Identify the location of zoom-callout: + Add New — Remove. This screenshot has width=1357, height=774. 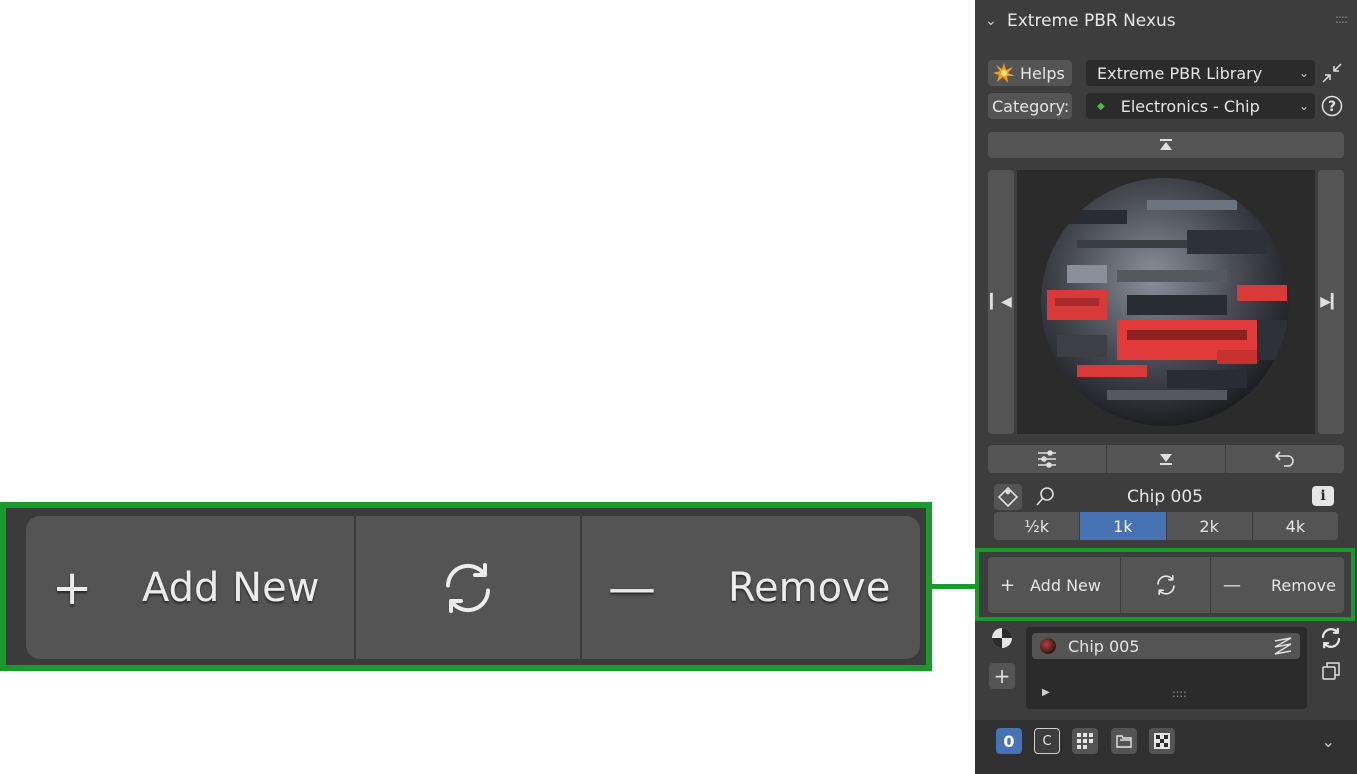
(466, 586).